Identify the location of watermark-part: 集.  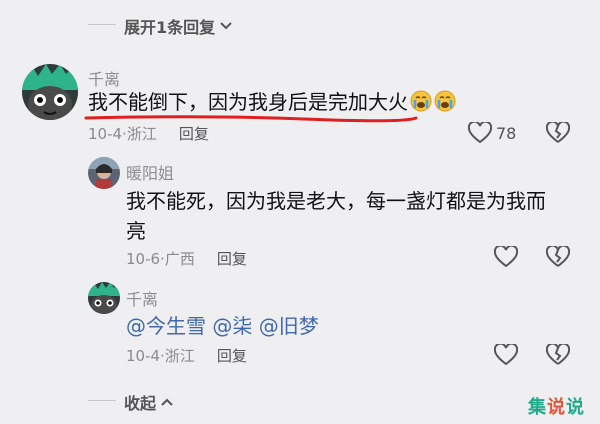
(537, 407).